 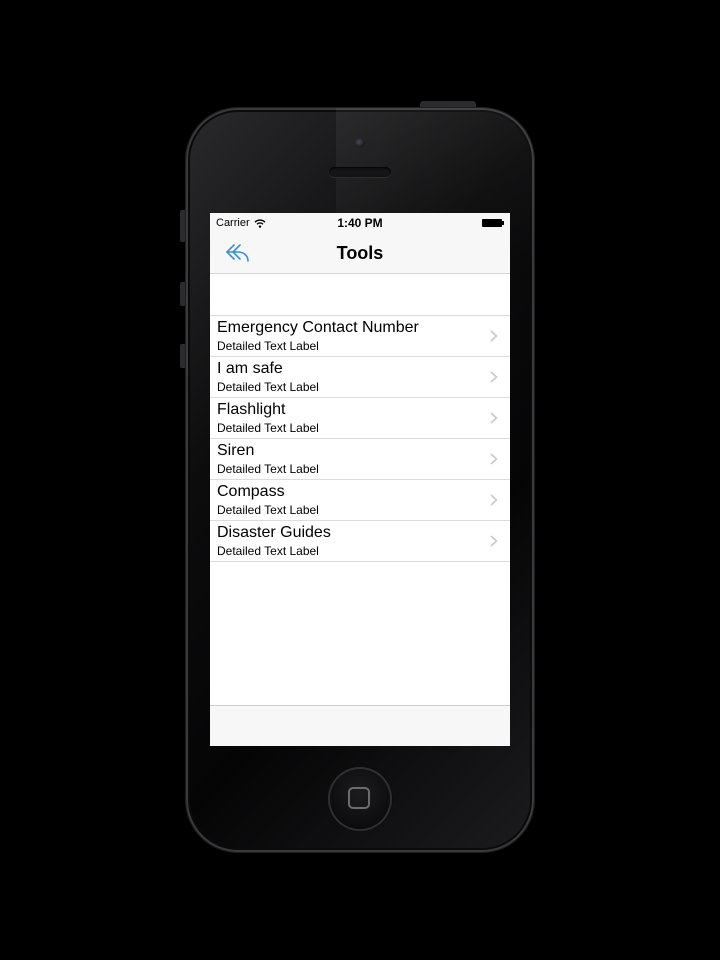 I want to click on battery-icon, so click(x=493, y=223).